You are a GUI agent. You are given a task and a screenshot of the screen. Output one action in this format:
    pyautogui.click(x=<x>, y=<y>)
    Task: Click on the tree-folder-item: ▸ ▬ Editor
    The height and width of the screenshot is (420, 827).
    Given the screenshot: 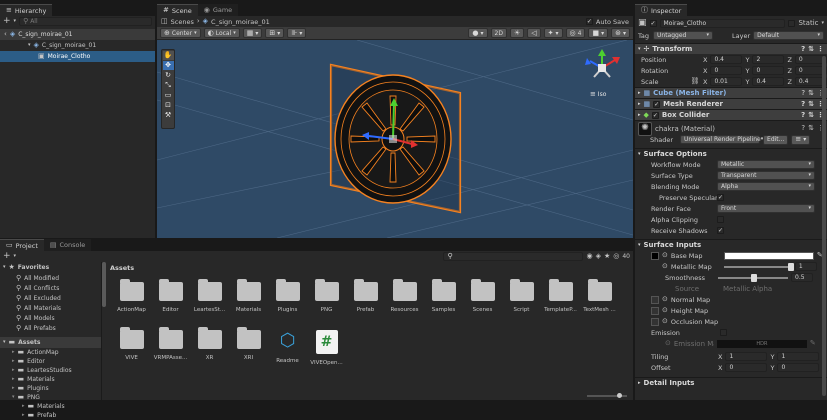 What is the action you would take?
    pyautogui.click(x=50, y=361)
    